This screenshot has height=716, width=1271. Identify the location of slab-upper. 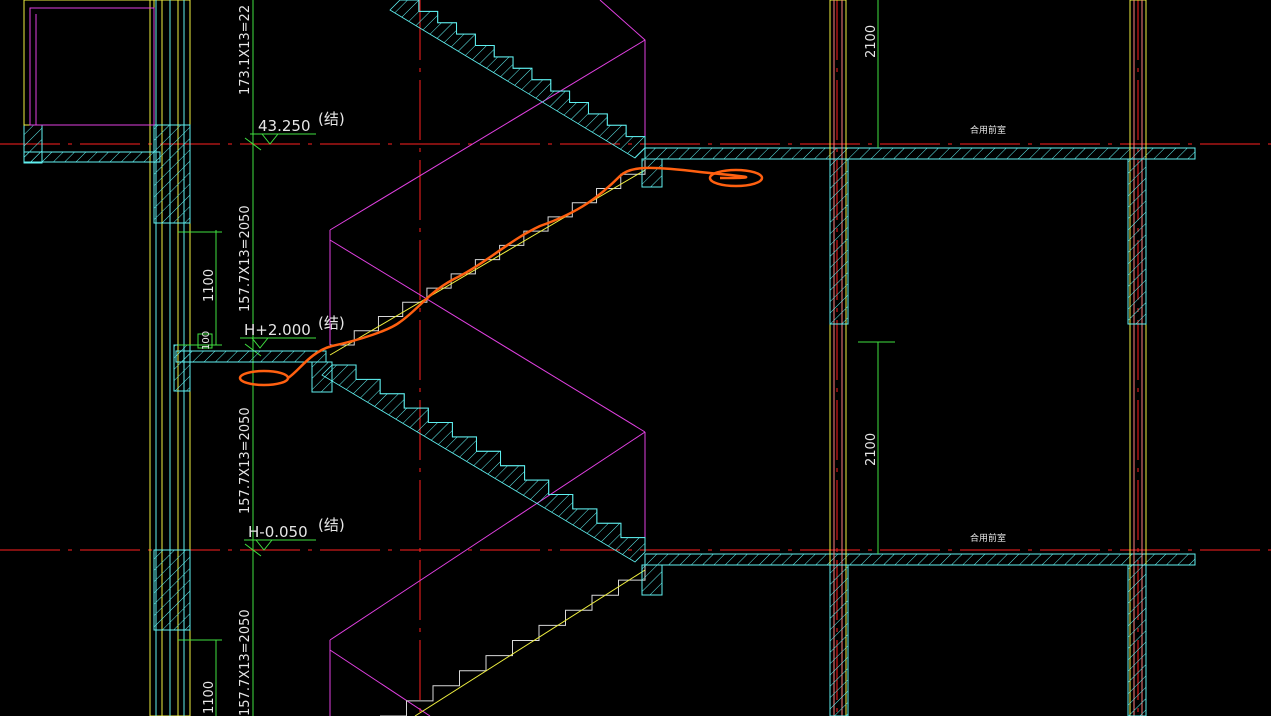
(920, 153).